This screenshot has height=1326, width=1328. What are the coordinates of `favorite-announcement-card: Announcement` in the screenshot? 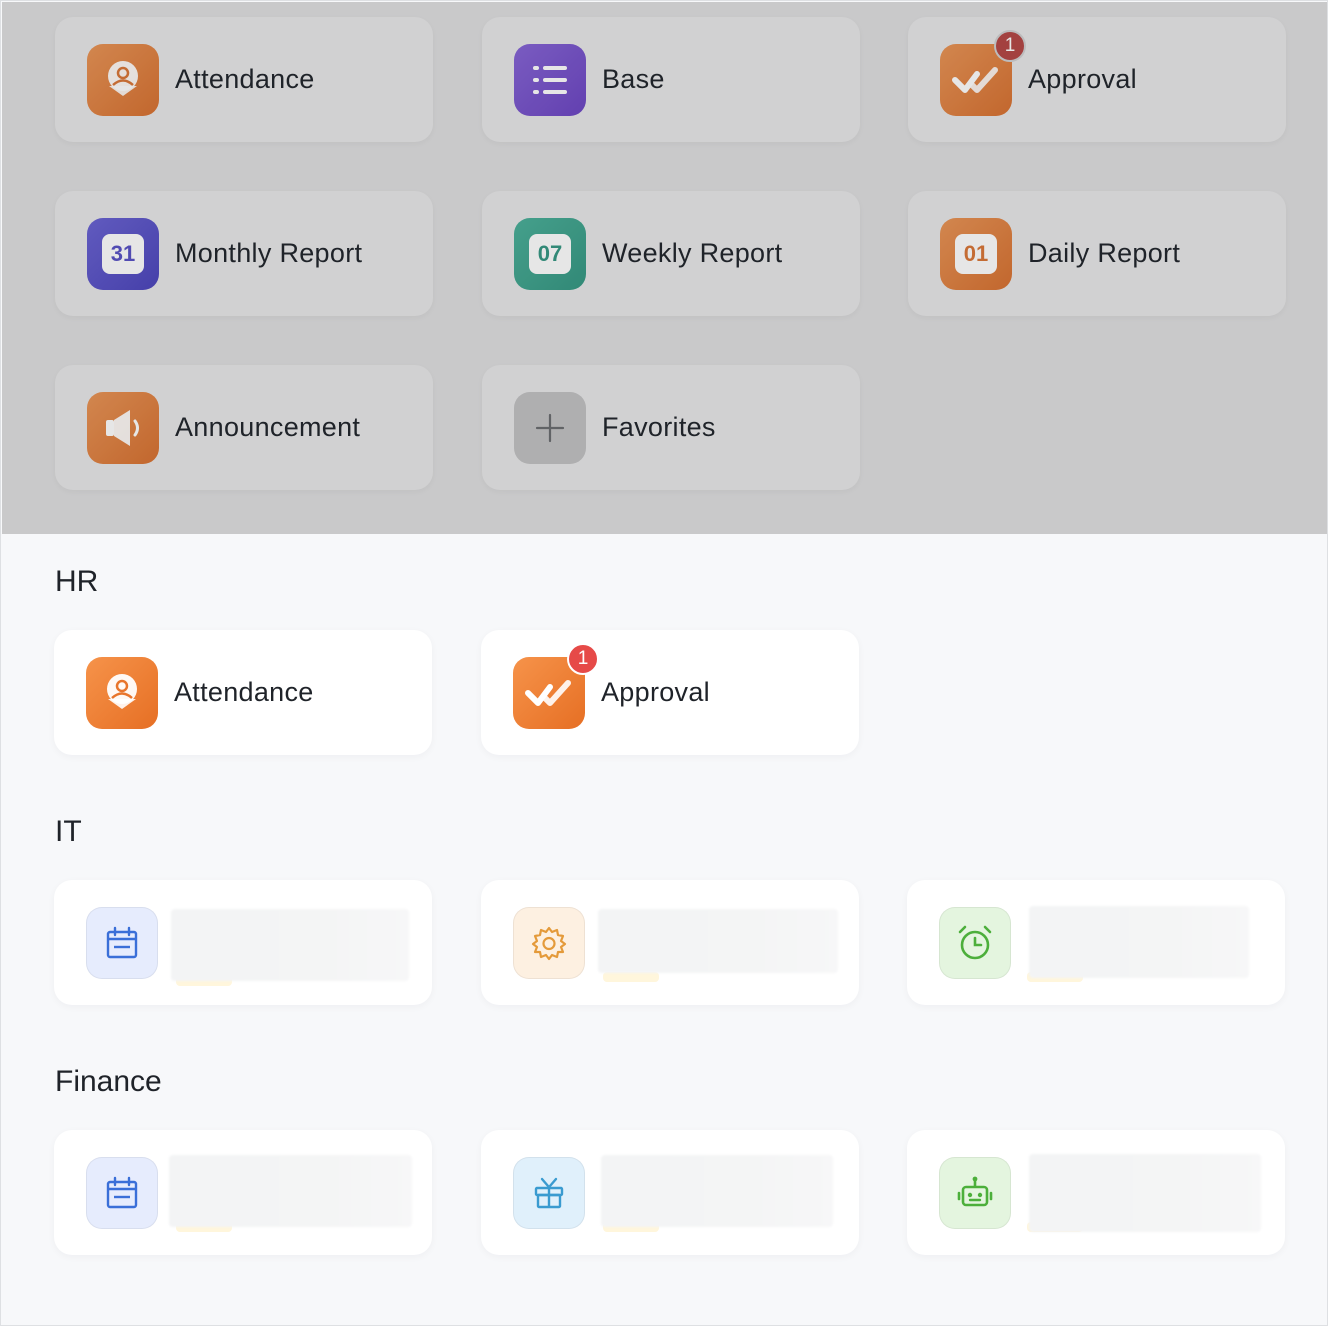 It's located at (244, 427).